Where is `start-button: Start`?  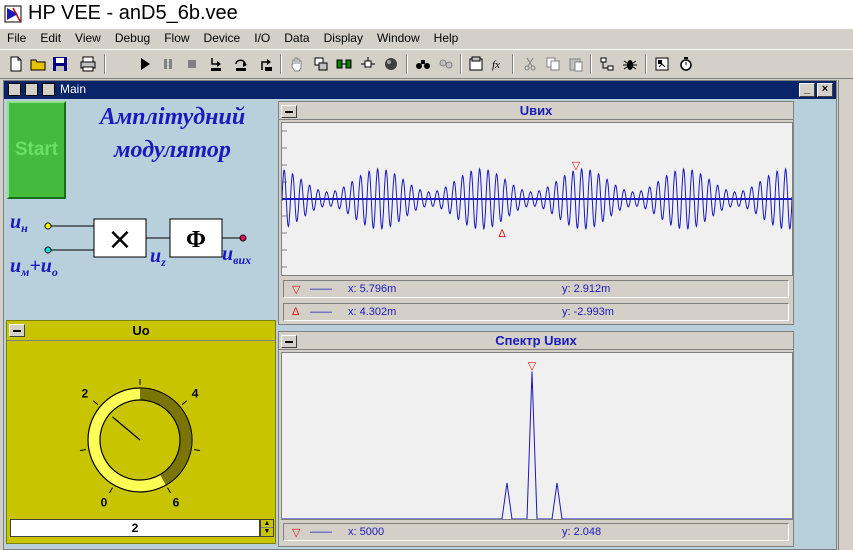 start-button: Start is located at coordinates (36, 150).